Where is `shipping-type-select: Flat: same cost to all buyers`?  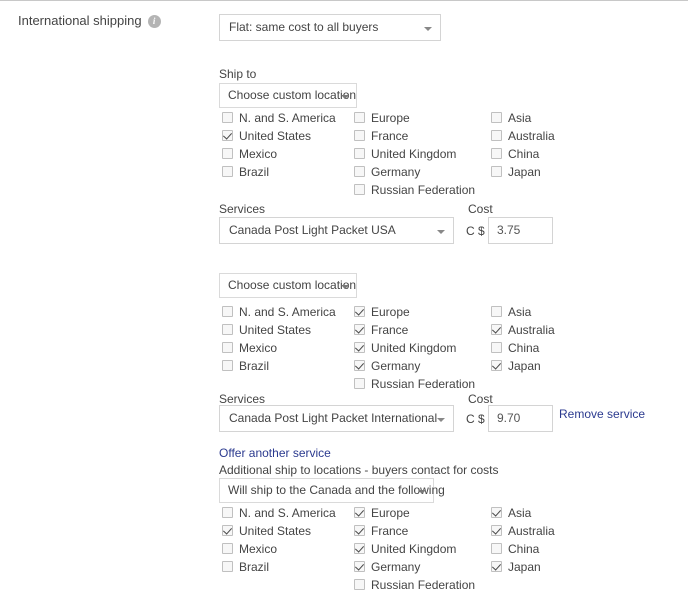
shipping-type-select: Flat: same cost to all buyers is located at coordinates (330, 27).